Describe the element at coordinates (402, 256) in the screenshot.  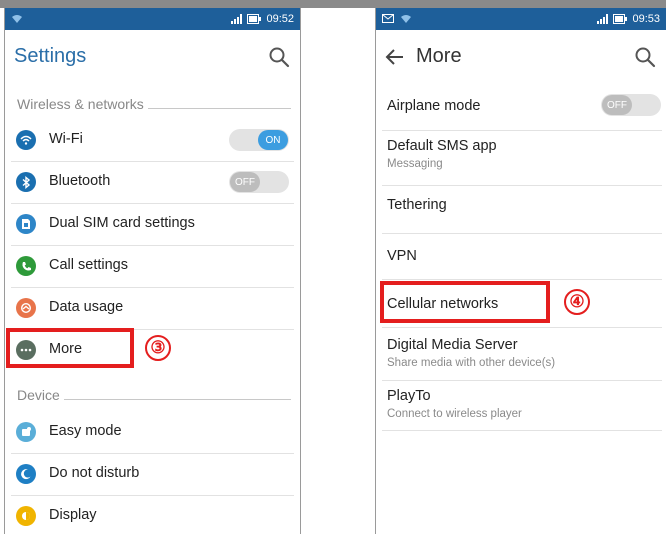
I see `item-label: VPN` at that location.